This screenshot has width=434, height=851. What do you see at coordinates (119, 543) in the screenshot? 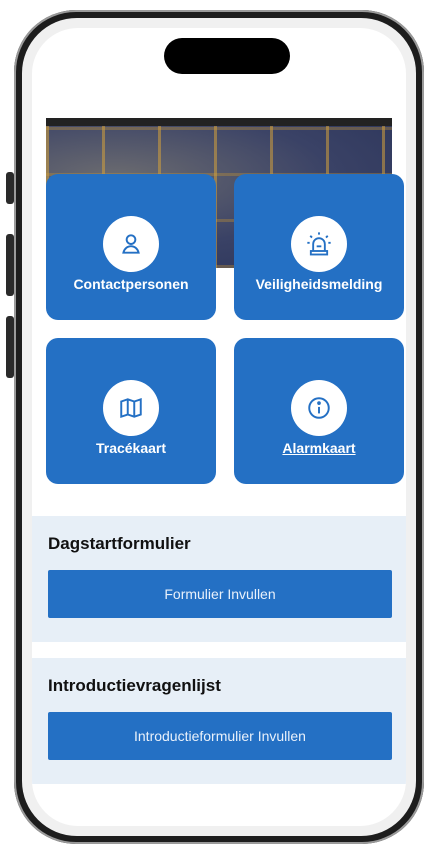
I see `section-title: Dagstartformulier` at bounding box center [119, 543].